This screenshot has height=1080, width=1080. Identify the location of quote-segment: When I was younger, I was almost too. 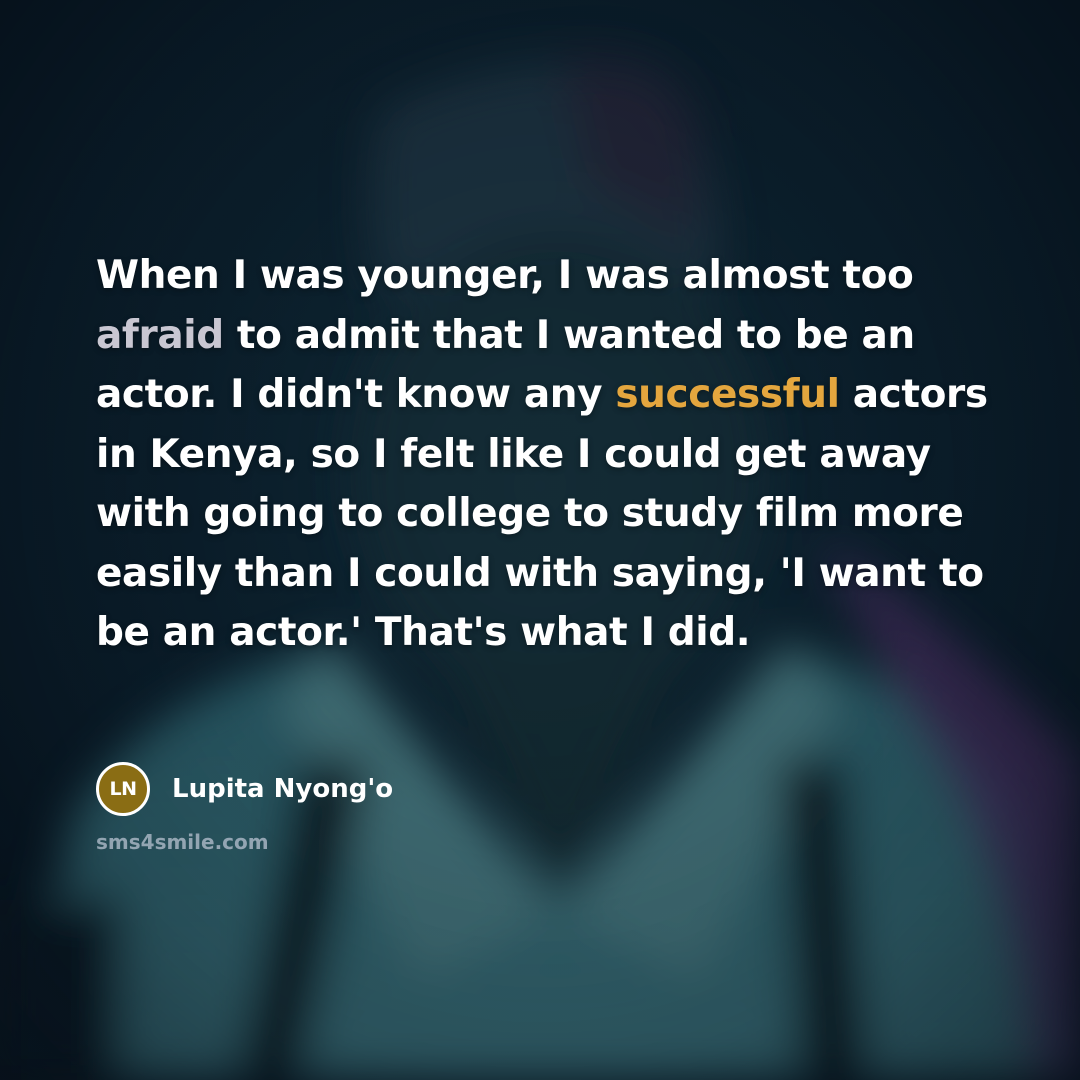
(505, 275).